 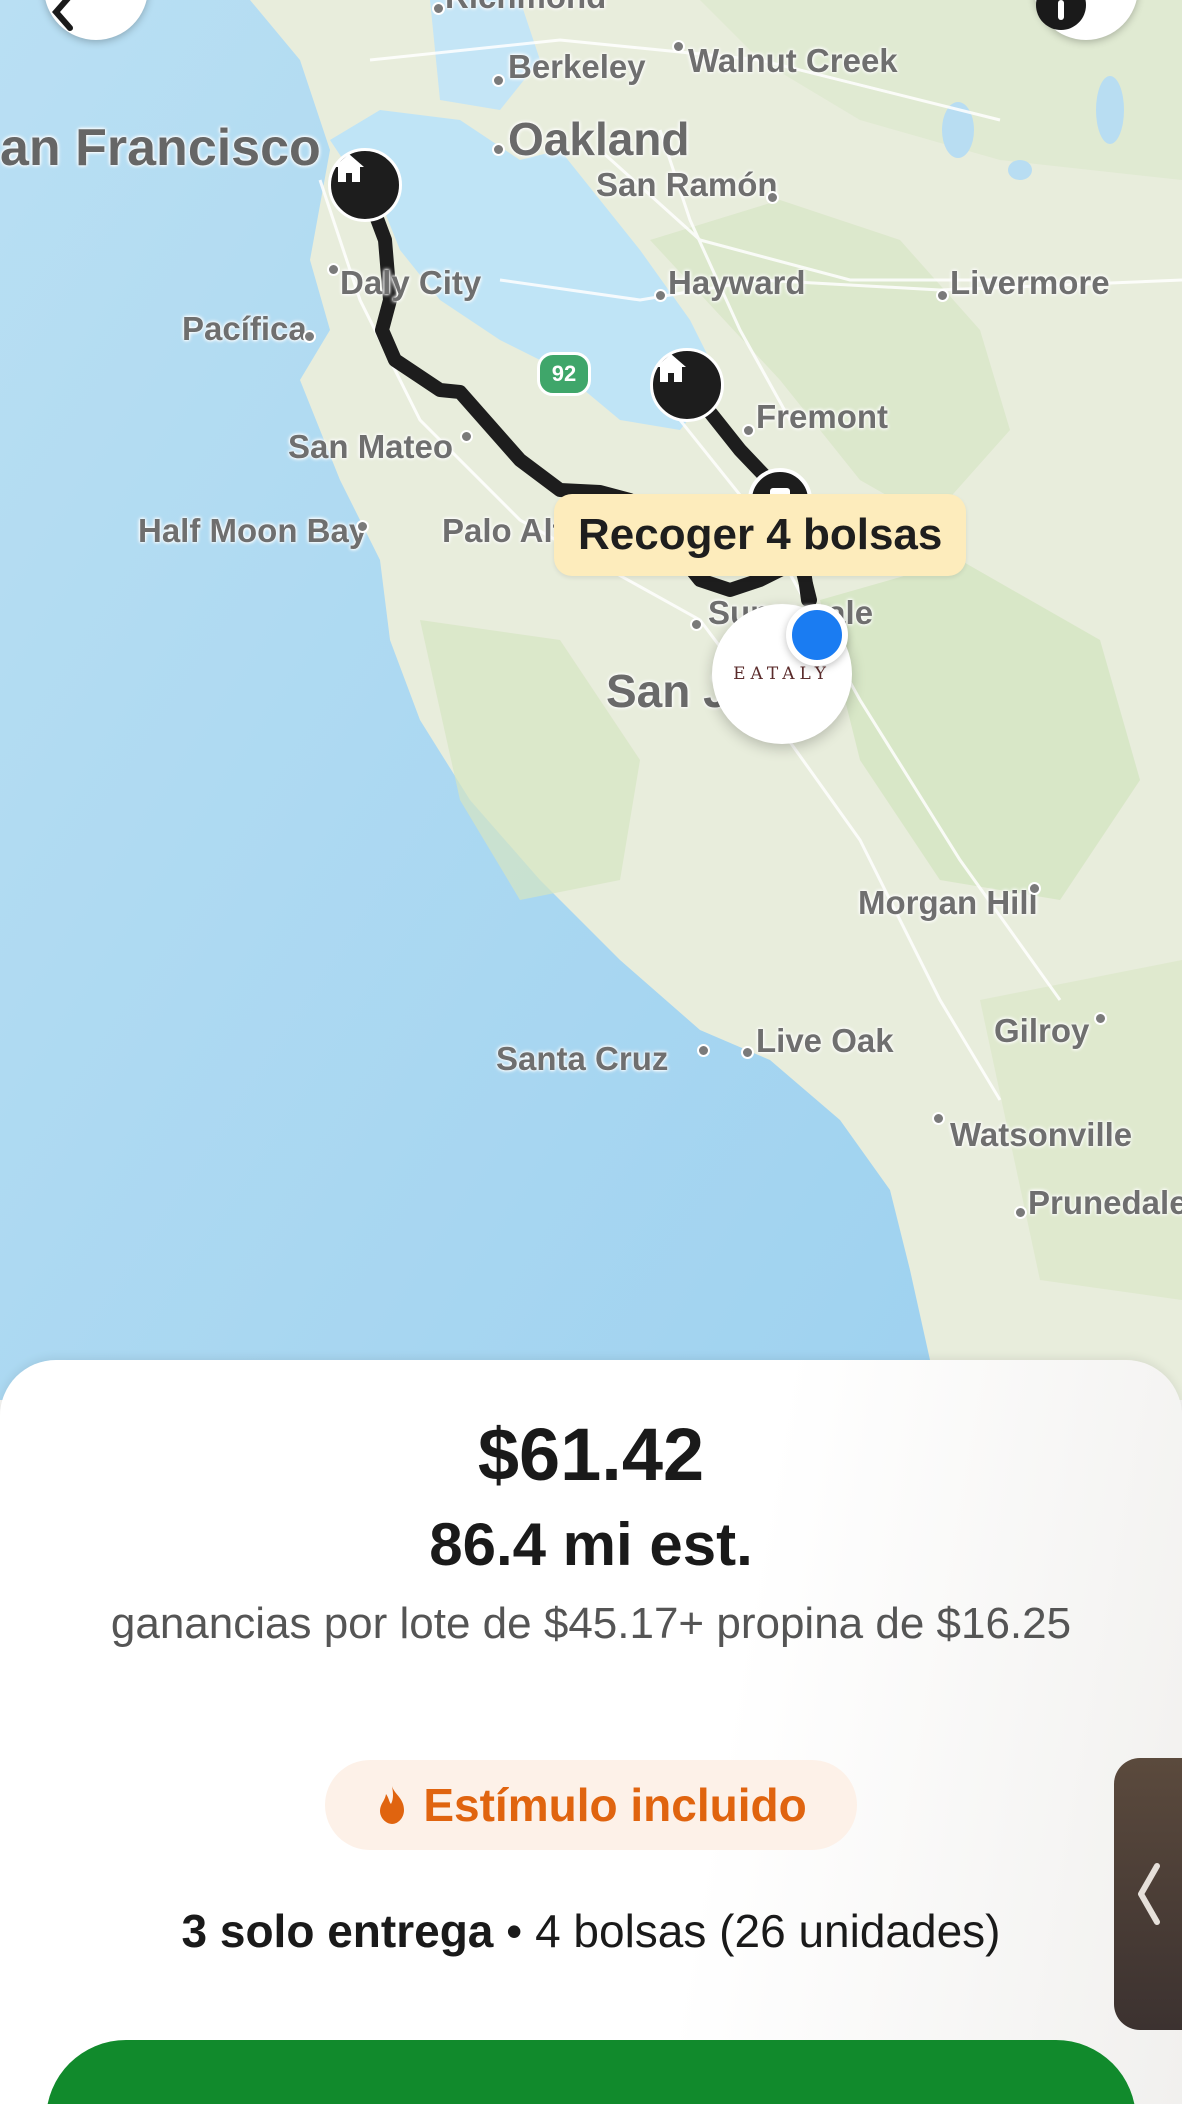 What do you see at coordinates (1030, 282) in the screenshot?
I see `city-label-livermore: Livermore` at bounding box center [1030, 282].